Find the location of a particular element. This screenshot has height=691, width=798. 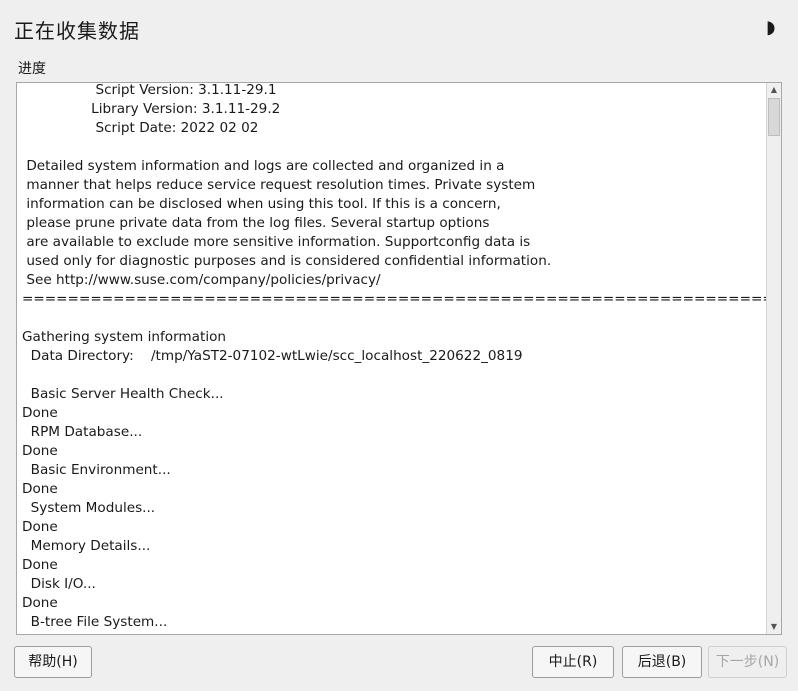

vertical-scrollbar: ▲ ▼ is located at coordinates (773, 358).